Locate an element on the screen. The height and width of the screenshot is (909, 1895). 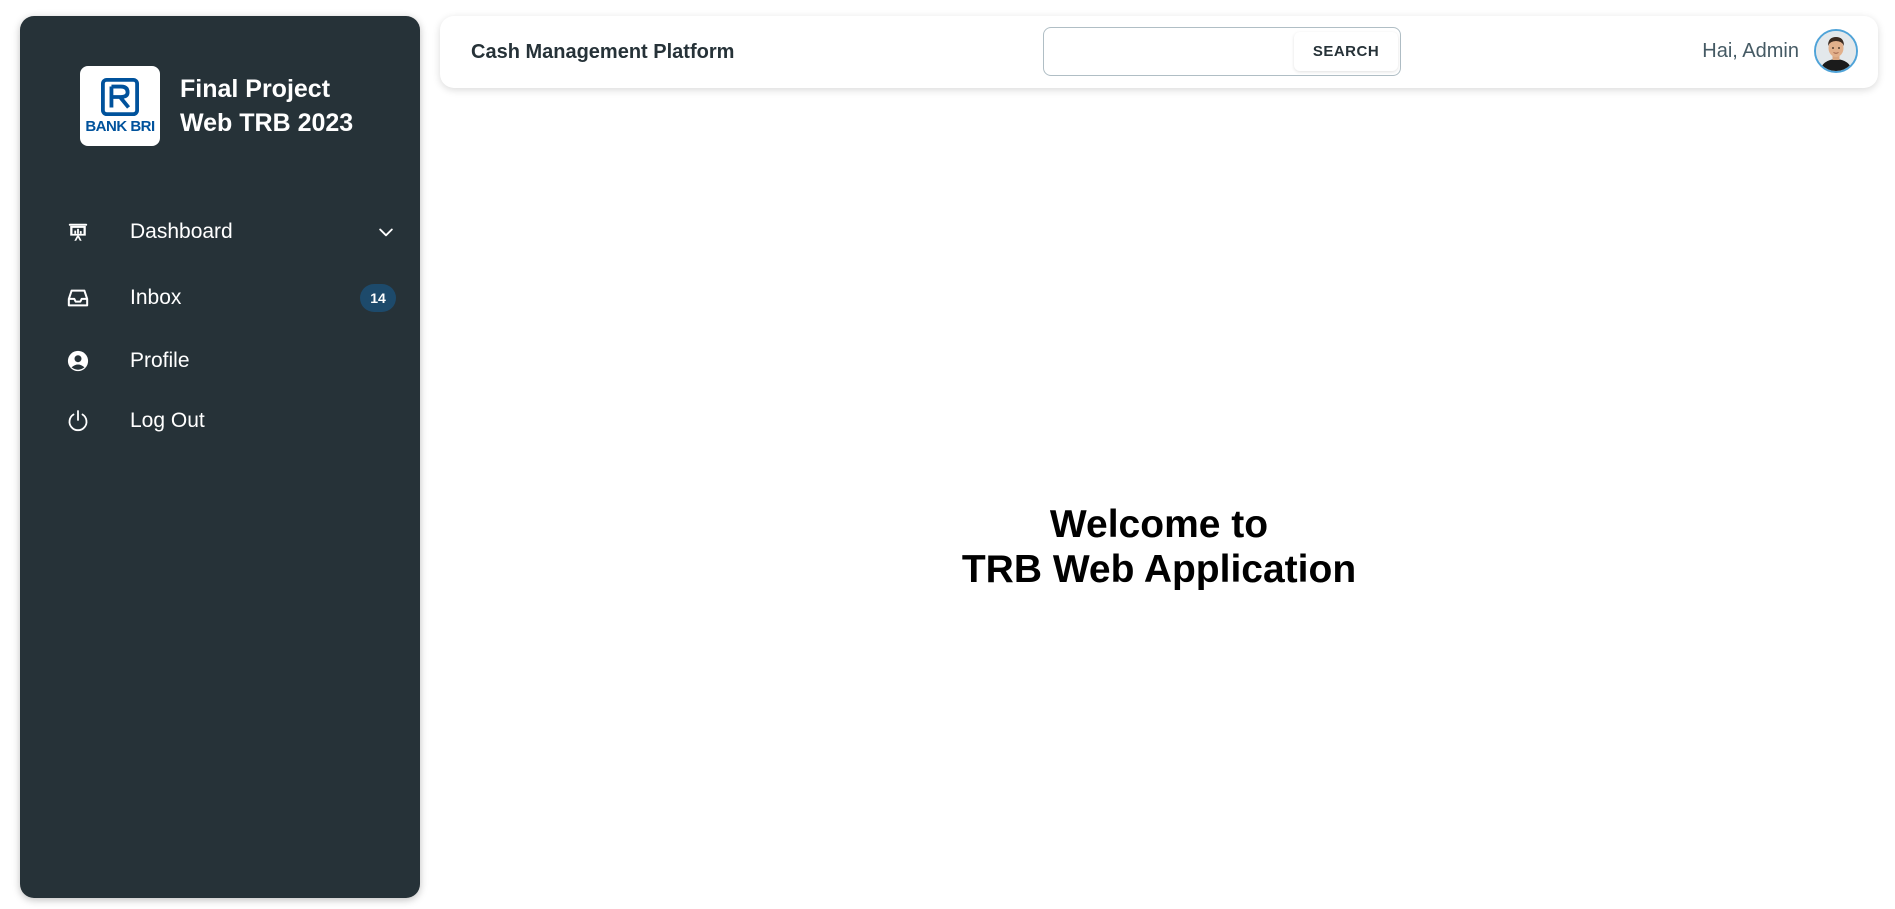
search-input is located at coordinates (1170, 52).